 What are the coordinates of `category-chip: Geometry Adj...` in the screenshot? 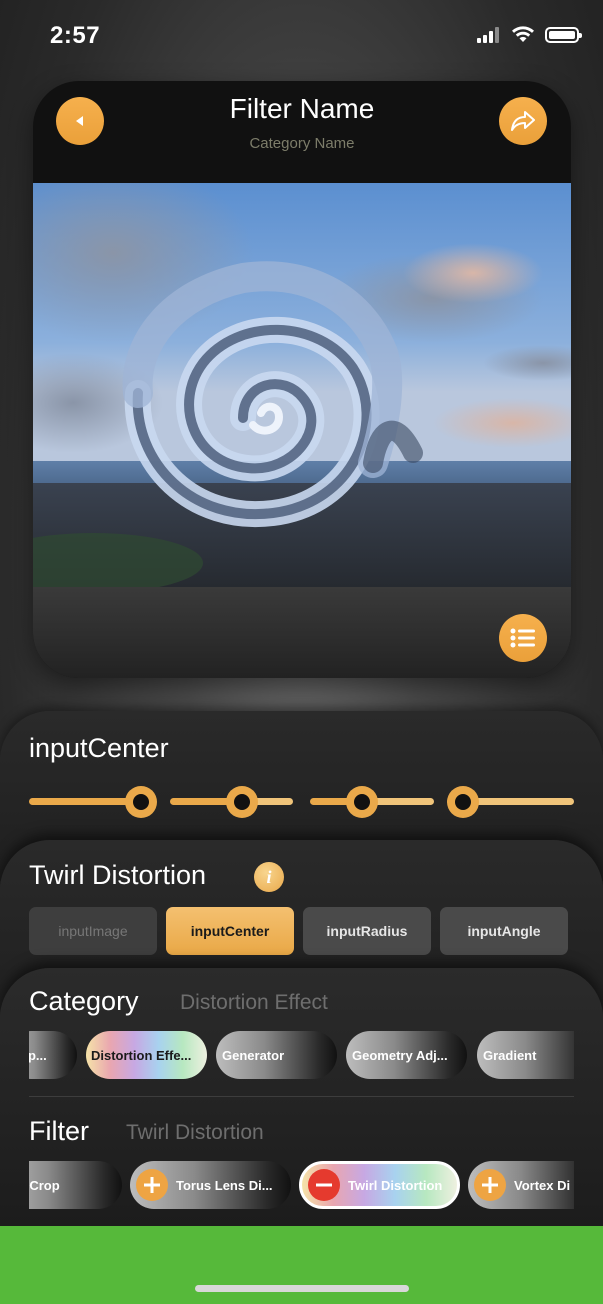 It's located at (406, 1055).